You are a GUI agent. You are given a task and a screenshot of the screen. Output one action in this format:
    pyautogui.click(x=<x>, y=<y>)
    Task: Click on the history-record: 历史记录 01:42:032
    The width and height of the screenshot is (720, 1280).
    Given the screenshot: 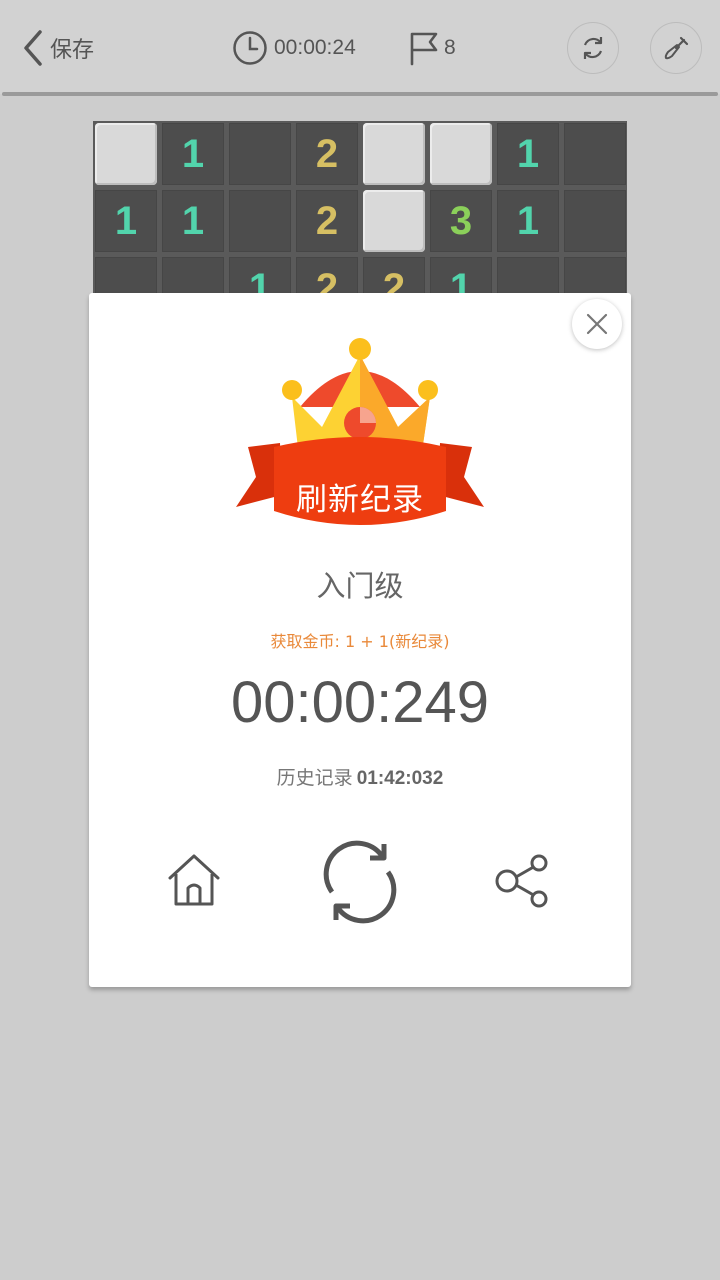 What is the action you would take?
    pyautogui.click(x=360, y=776)
    